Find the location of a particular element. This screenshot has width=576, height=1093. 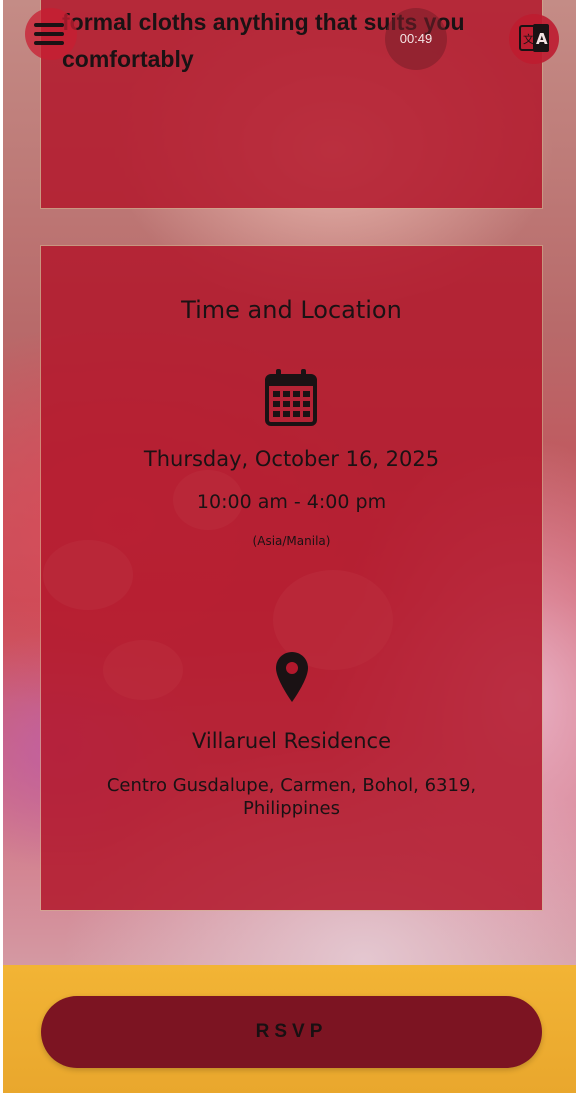

menu-button is located at coordinates (51, 34).